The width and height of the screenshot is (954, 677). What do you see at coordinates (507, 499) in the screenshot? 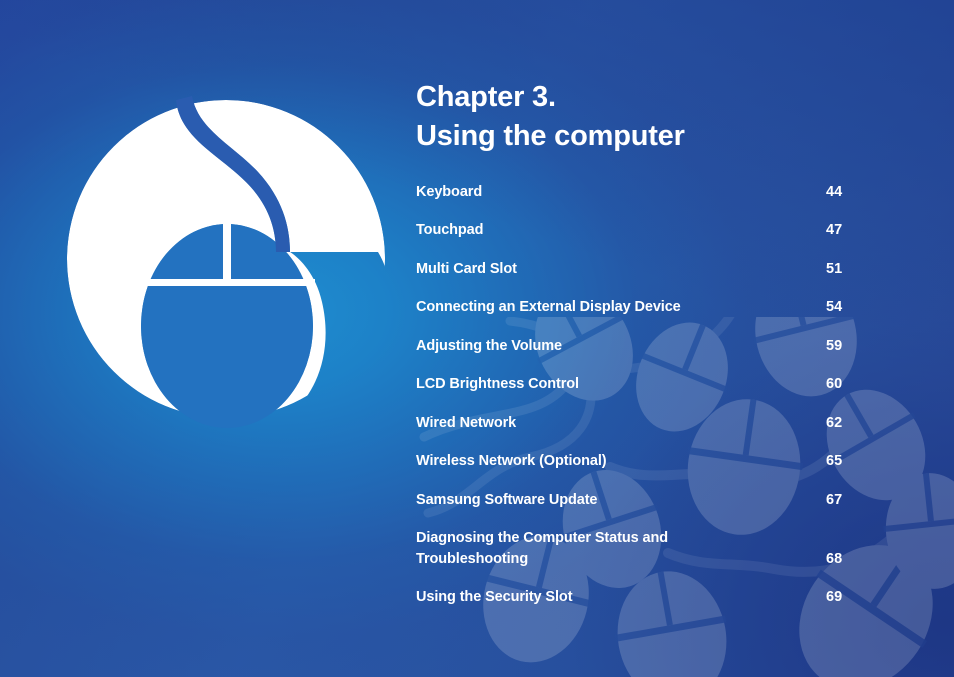
I see `toc-entry-label: Samsung Software Update` at bounding box center [507, 499].